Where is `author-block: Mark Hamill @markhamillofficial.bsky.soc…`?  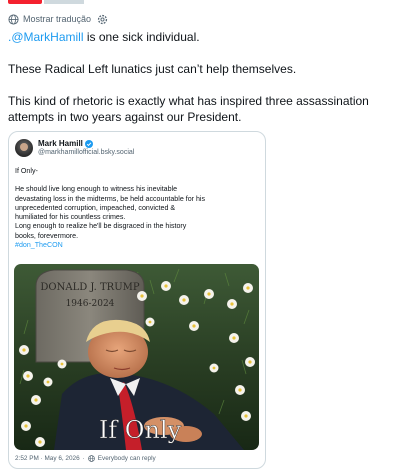 author-block: Mark Hamill @markhamillofficial.bsky.soc… is located at coordinates (86, 148).